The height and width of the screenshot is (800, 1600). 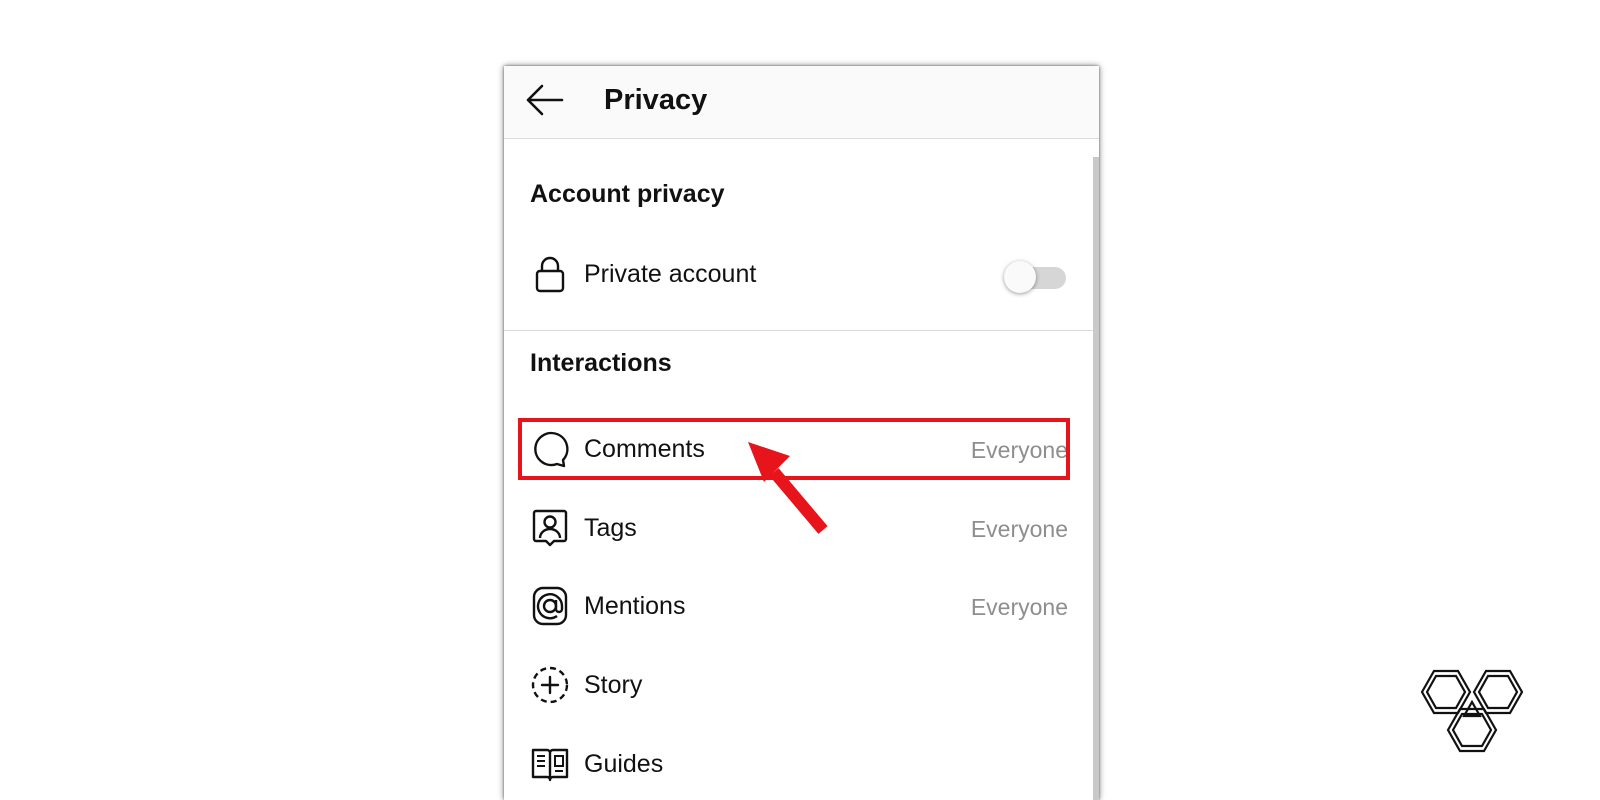 What do you see at coordinates (801, 102) in the screenshot?
I see `header-bar: Privacy` at bounding box center [801, 102].